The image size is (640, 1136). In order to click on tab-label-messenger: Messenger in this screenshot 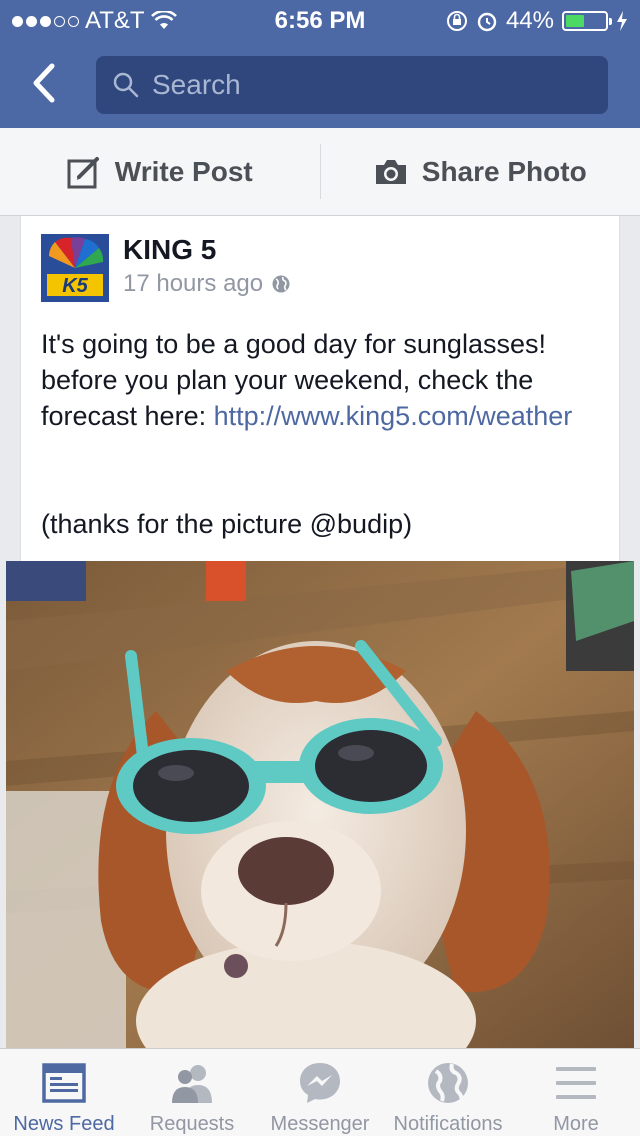, I will do `click(320, 1124)`.